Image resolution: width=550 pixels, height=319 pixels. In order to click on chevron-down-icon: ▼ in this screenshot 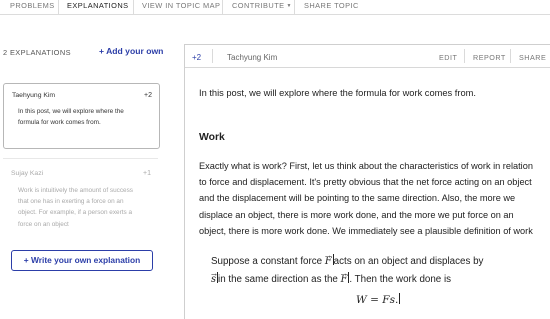, I will do `click(289, 6)`.